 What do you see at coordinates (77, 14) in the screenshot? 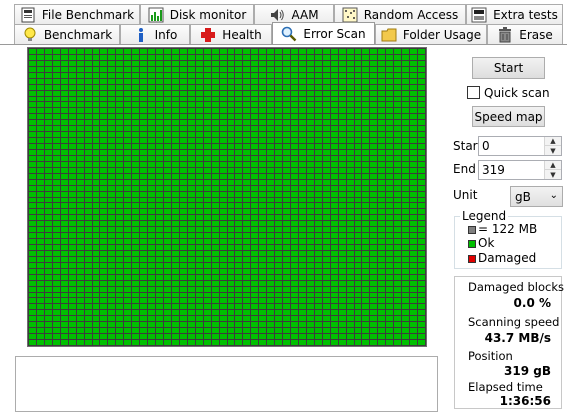
I see `tab-file-benchmark: File Benchmark` at bounding box center [77, 14].